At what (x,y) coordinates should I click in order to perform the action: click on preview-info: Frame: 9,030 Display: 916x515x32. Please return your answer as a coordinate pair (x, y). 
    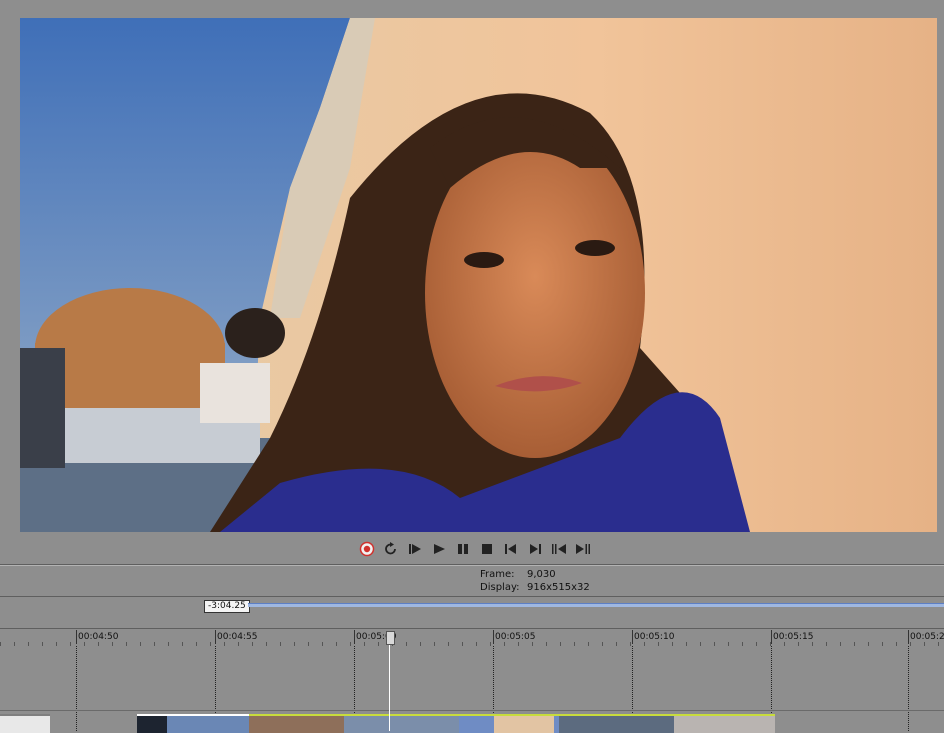
    Looking at the image, I should click on (535, 581).